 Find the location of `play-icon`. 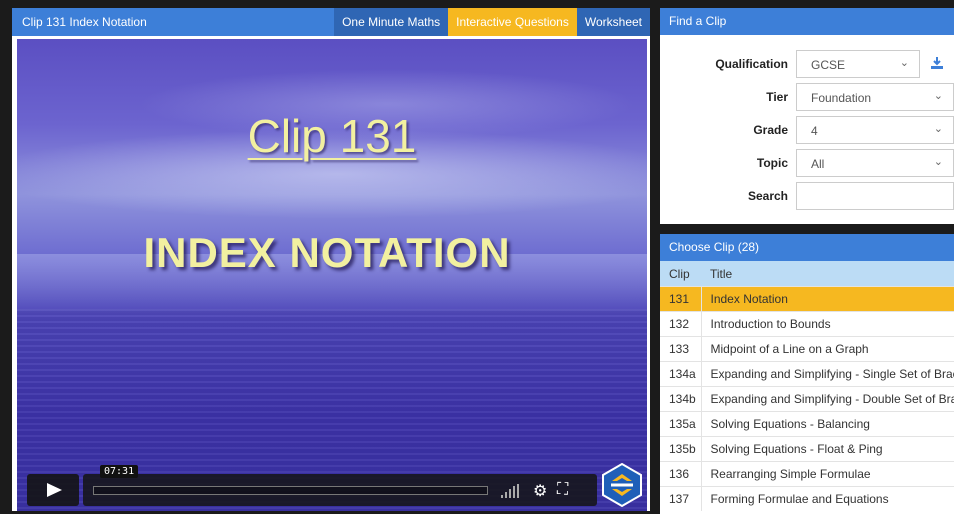

play-icon is located at coordinates (54, 490).